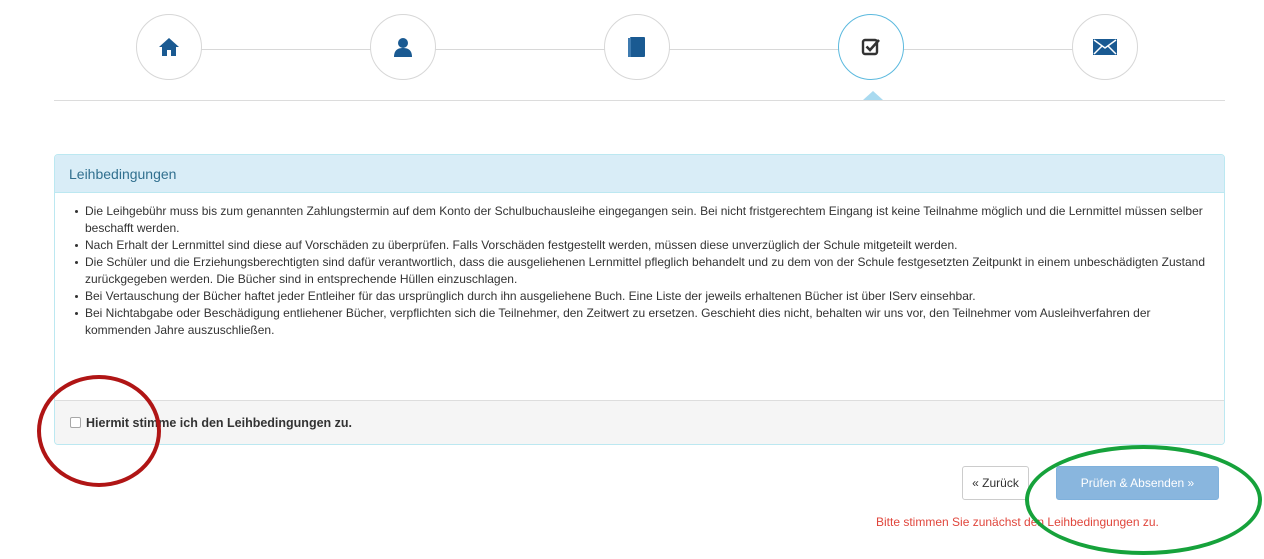 This screenshot has height=559, width=1264. I want to click on step-home, so click(169, 47).